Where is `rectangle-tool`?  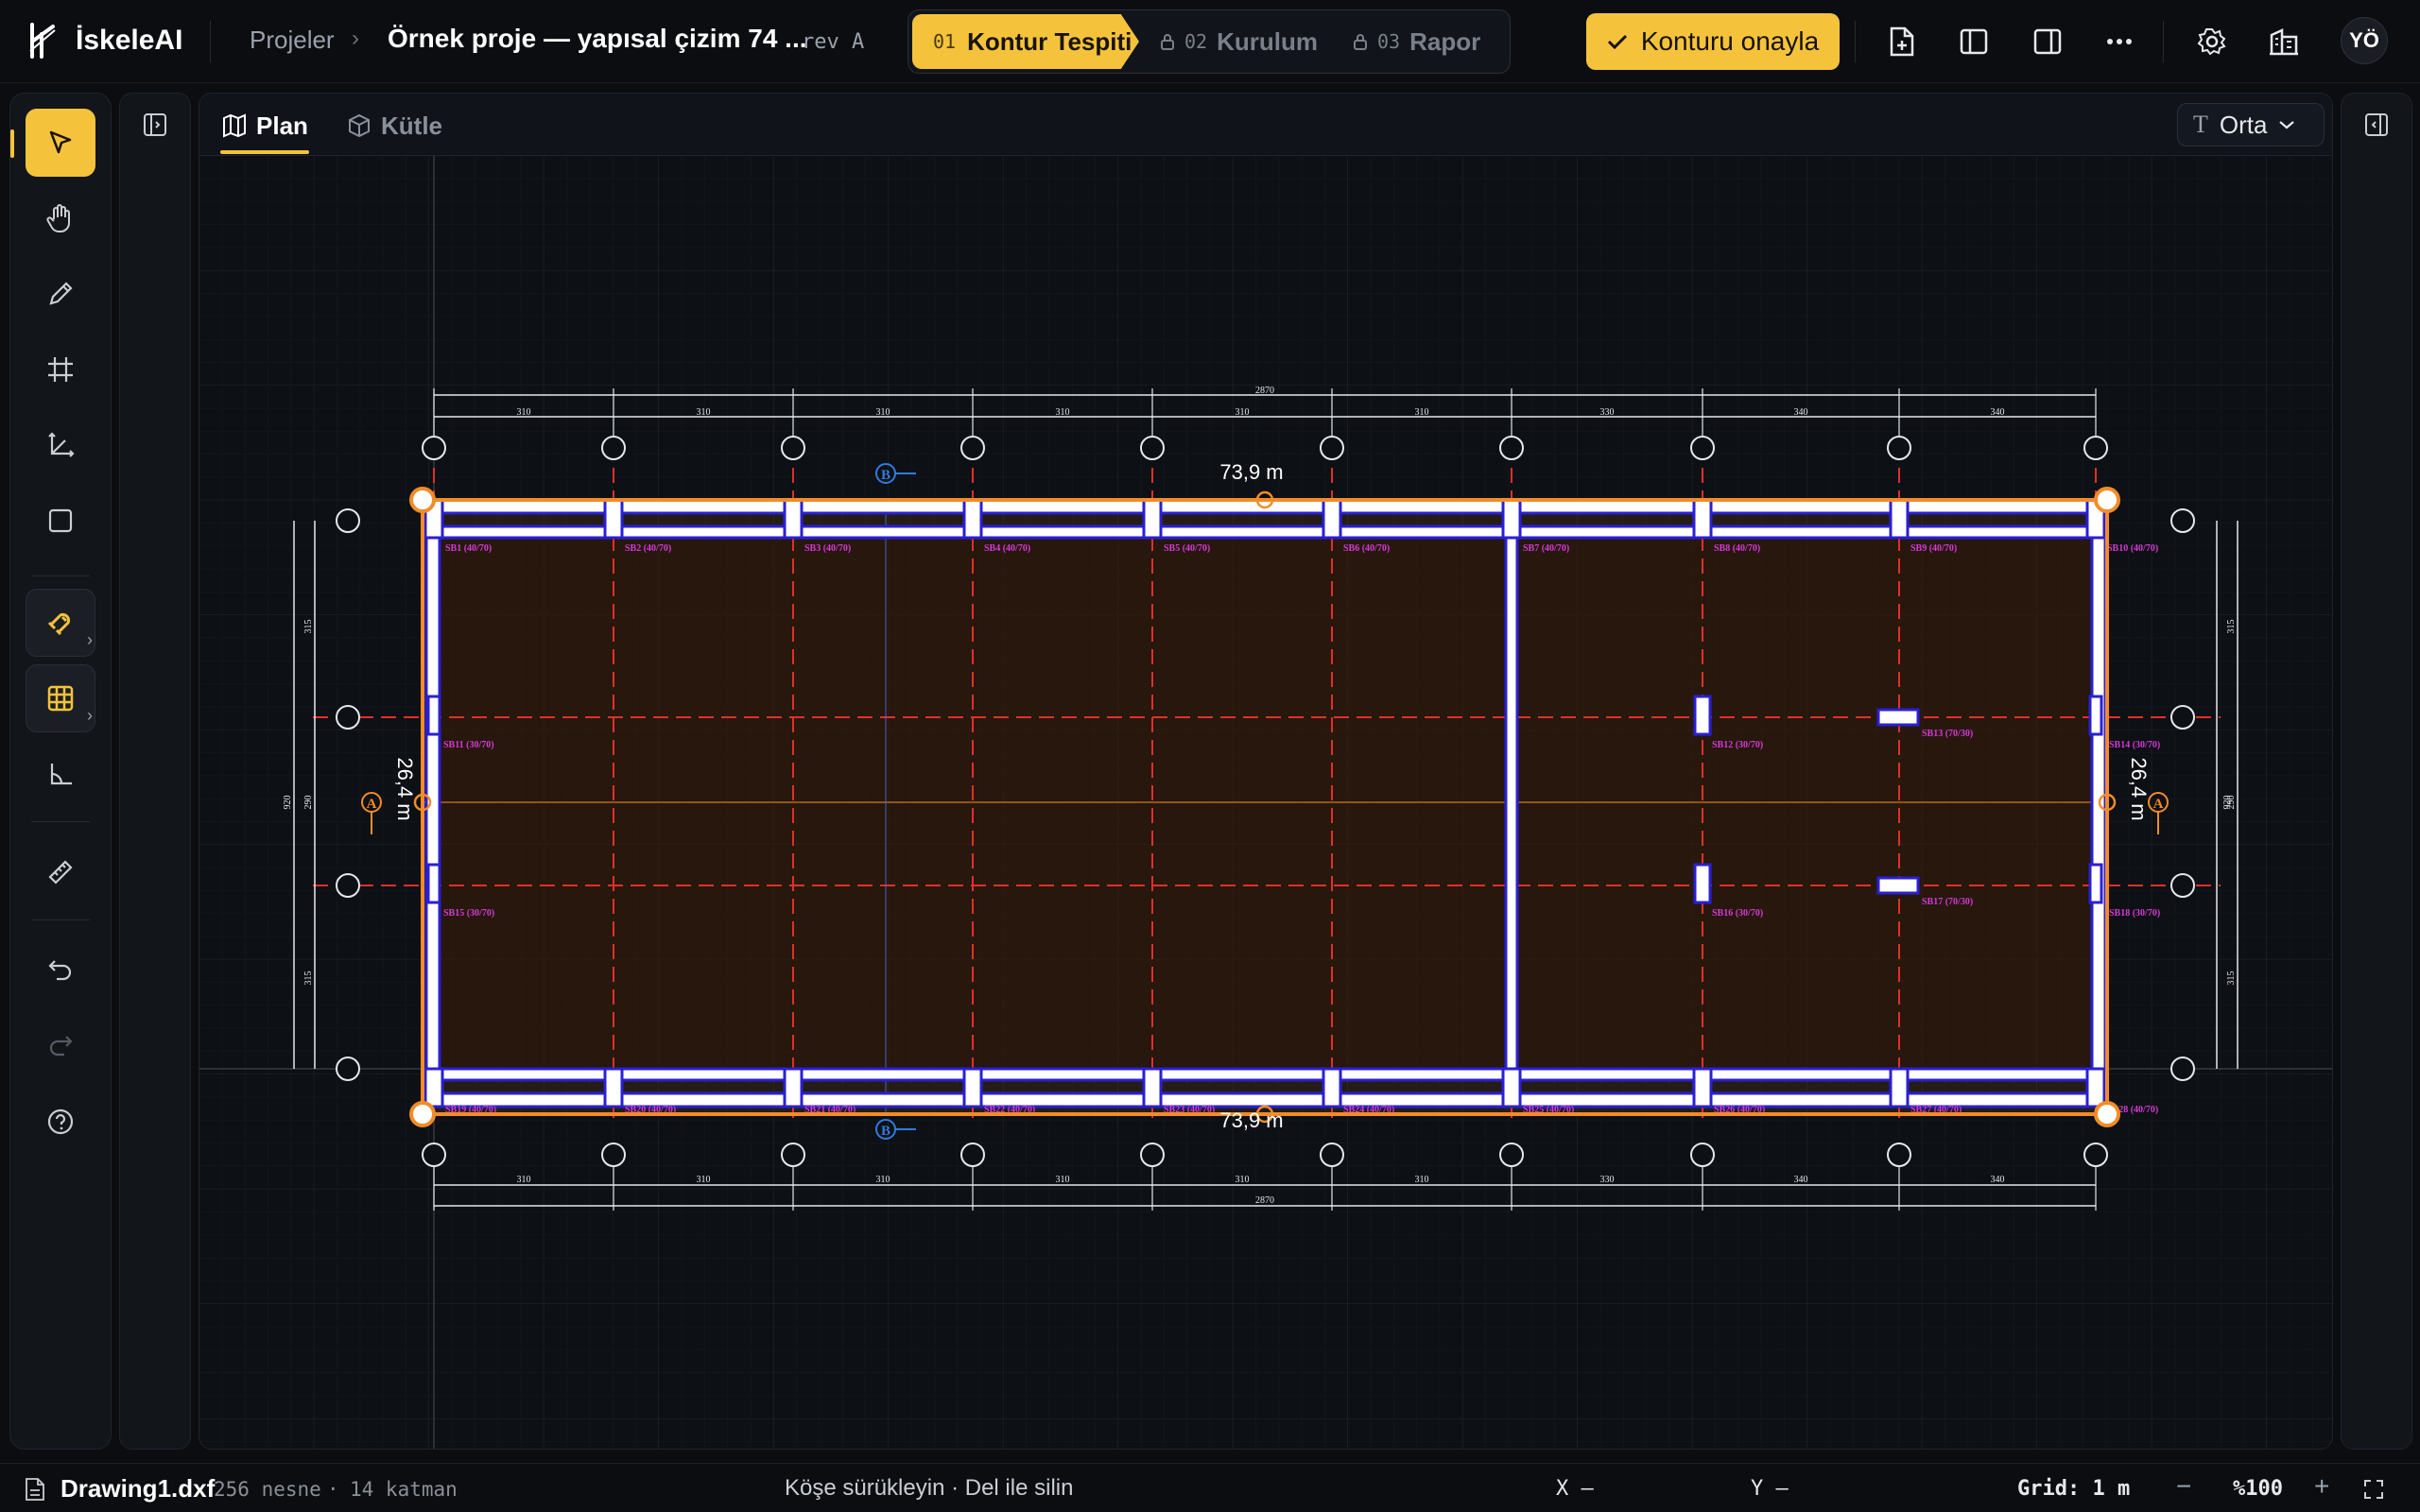
rectangle-tool is located at coordinates (60, 521).